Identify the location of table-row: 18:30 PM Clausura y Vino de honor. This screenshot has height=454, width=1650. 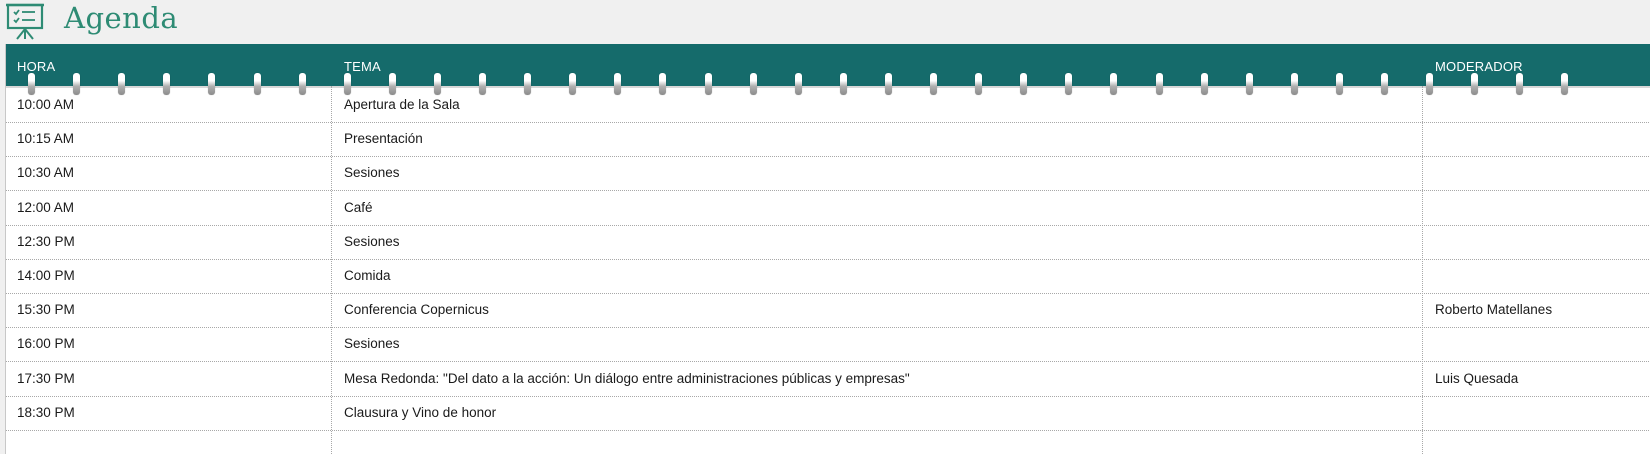
(828, 413).